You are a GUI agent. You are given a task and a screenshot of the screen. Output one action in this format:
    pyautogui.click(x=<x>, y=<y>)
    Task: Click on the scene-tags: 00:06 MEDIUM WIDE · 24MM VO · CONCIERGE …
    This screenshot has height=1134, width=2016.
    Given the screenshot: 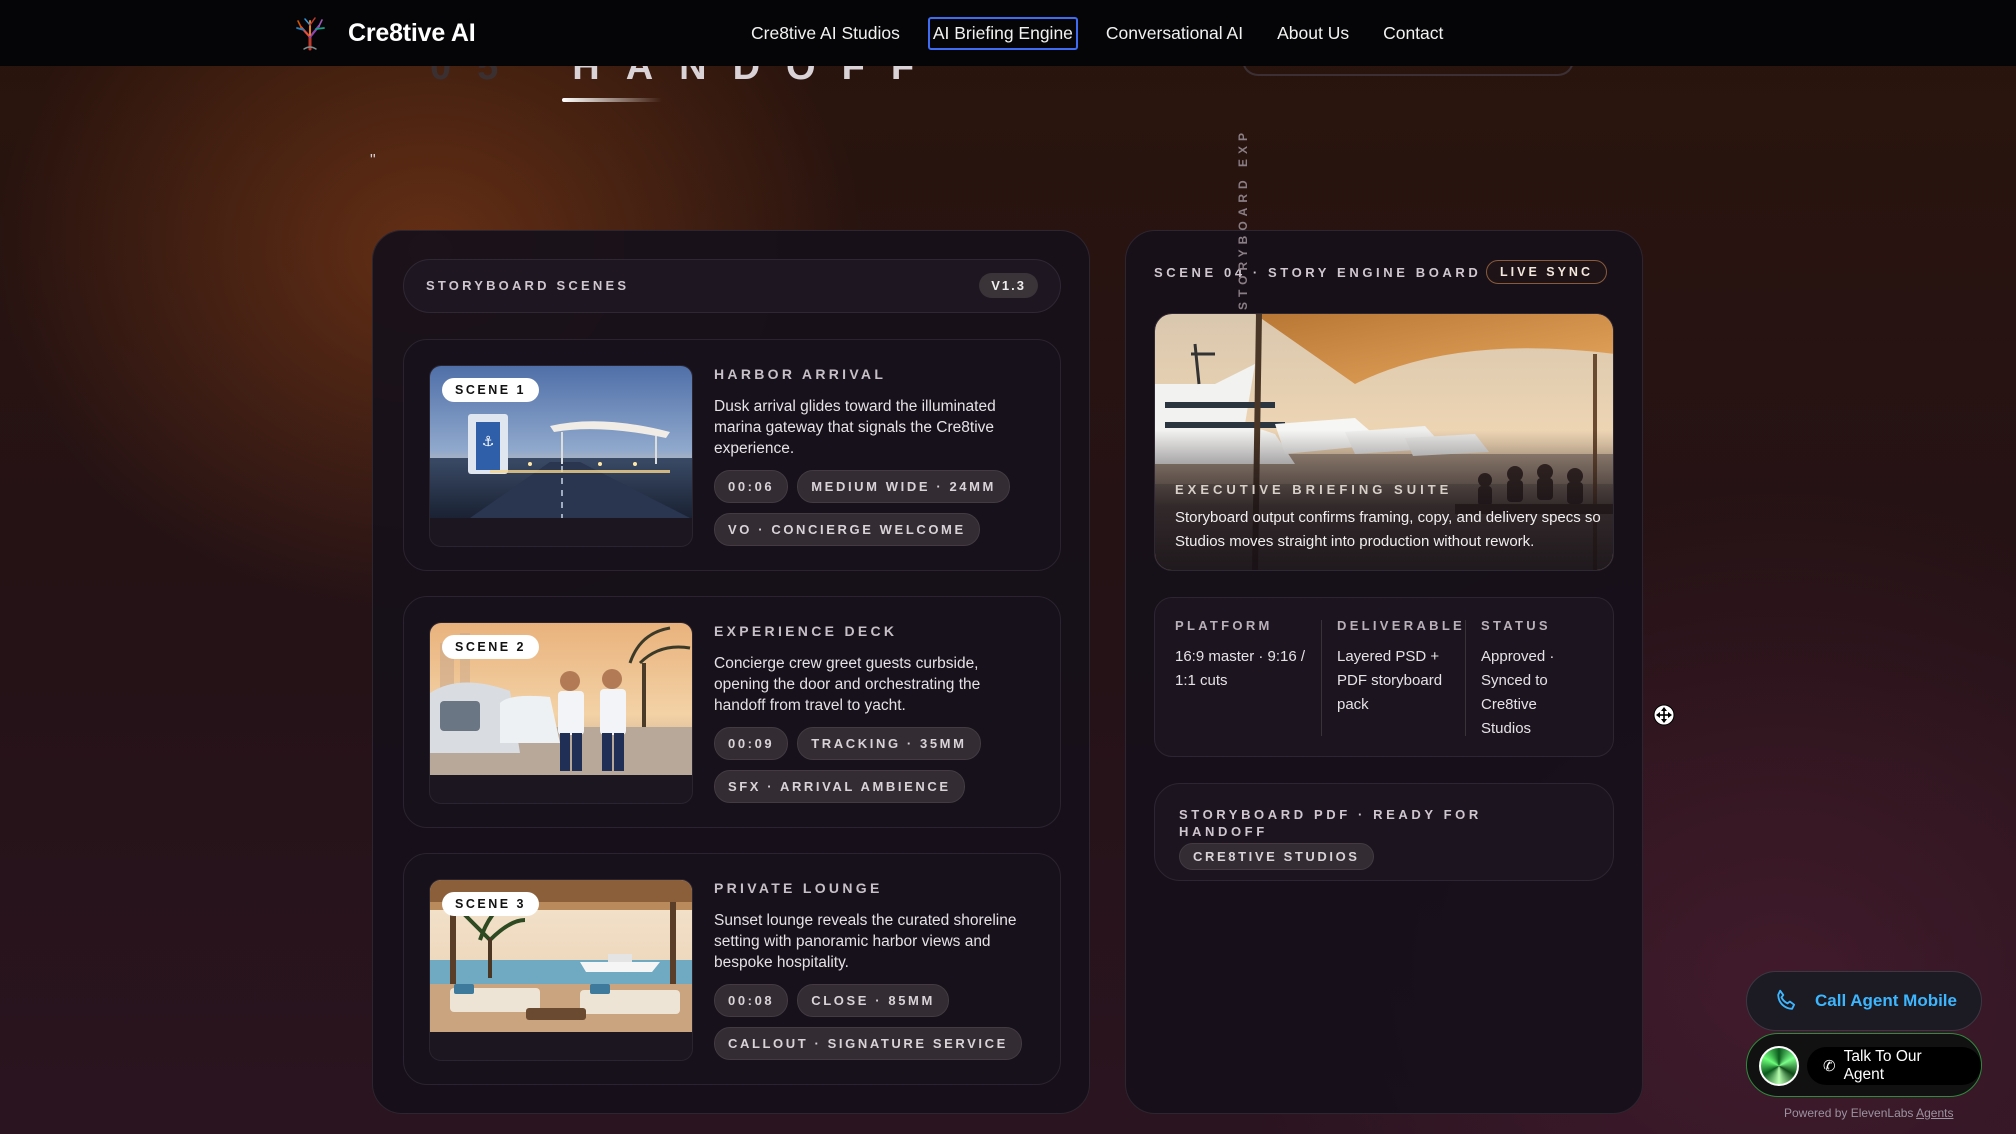 What is the action you would take?
    pyautogui.click(x=879, y=508)
    